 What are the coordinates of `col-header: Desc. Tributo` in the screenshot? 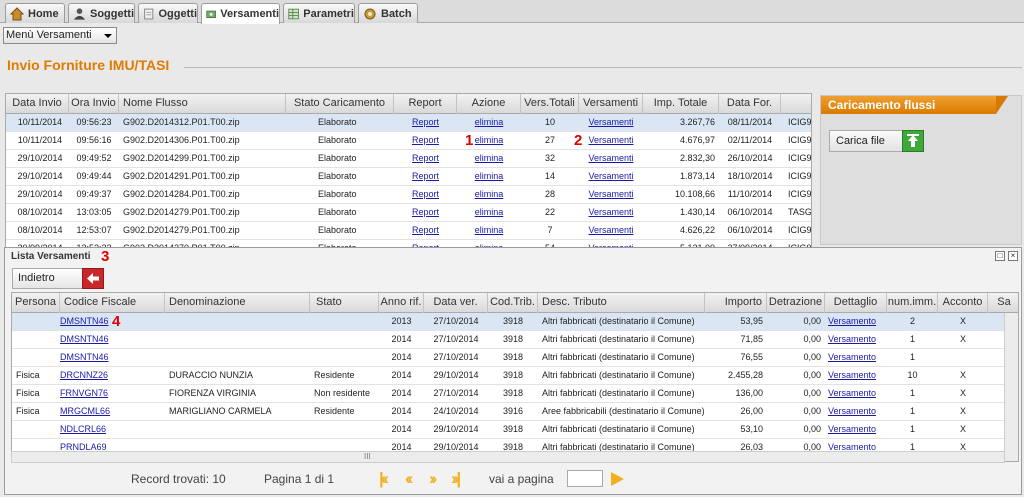 It's located at (621, 303).